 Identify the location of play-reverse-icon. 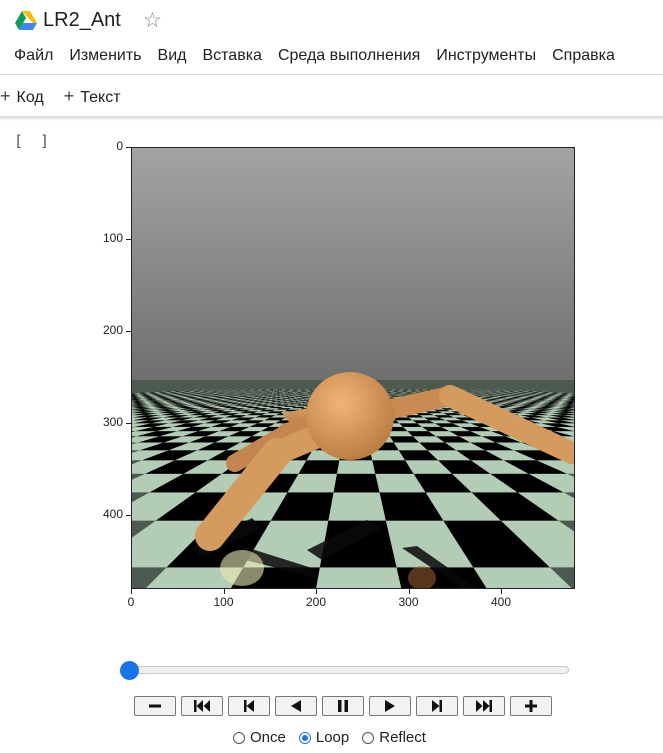
(296, 706).